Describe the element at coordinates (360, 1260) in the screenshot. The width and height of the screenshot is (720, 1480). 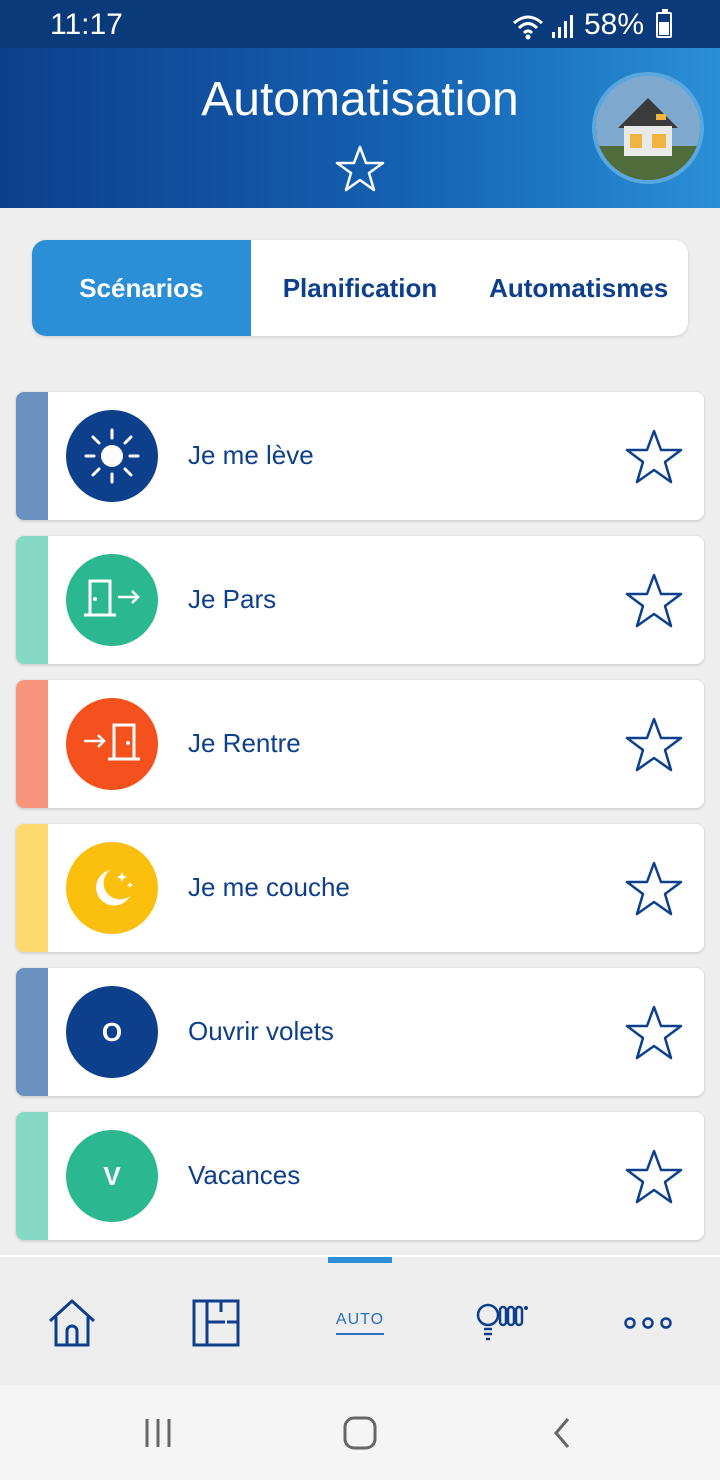
I see `nav-active-indicator` at that location.